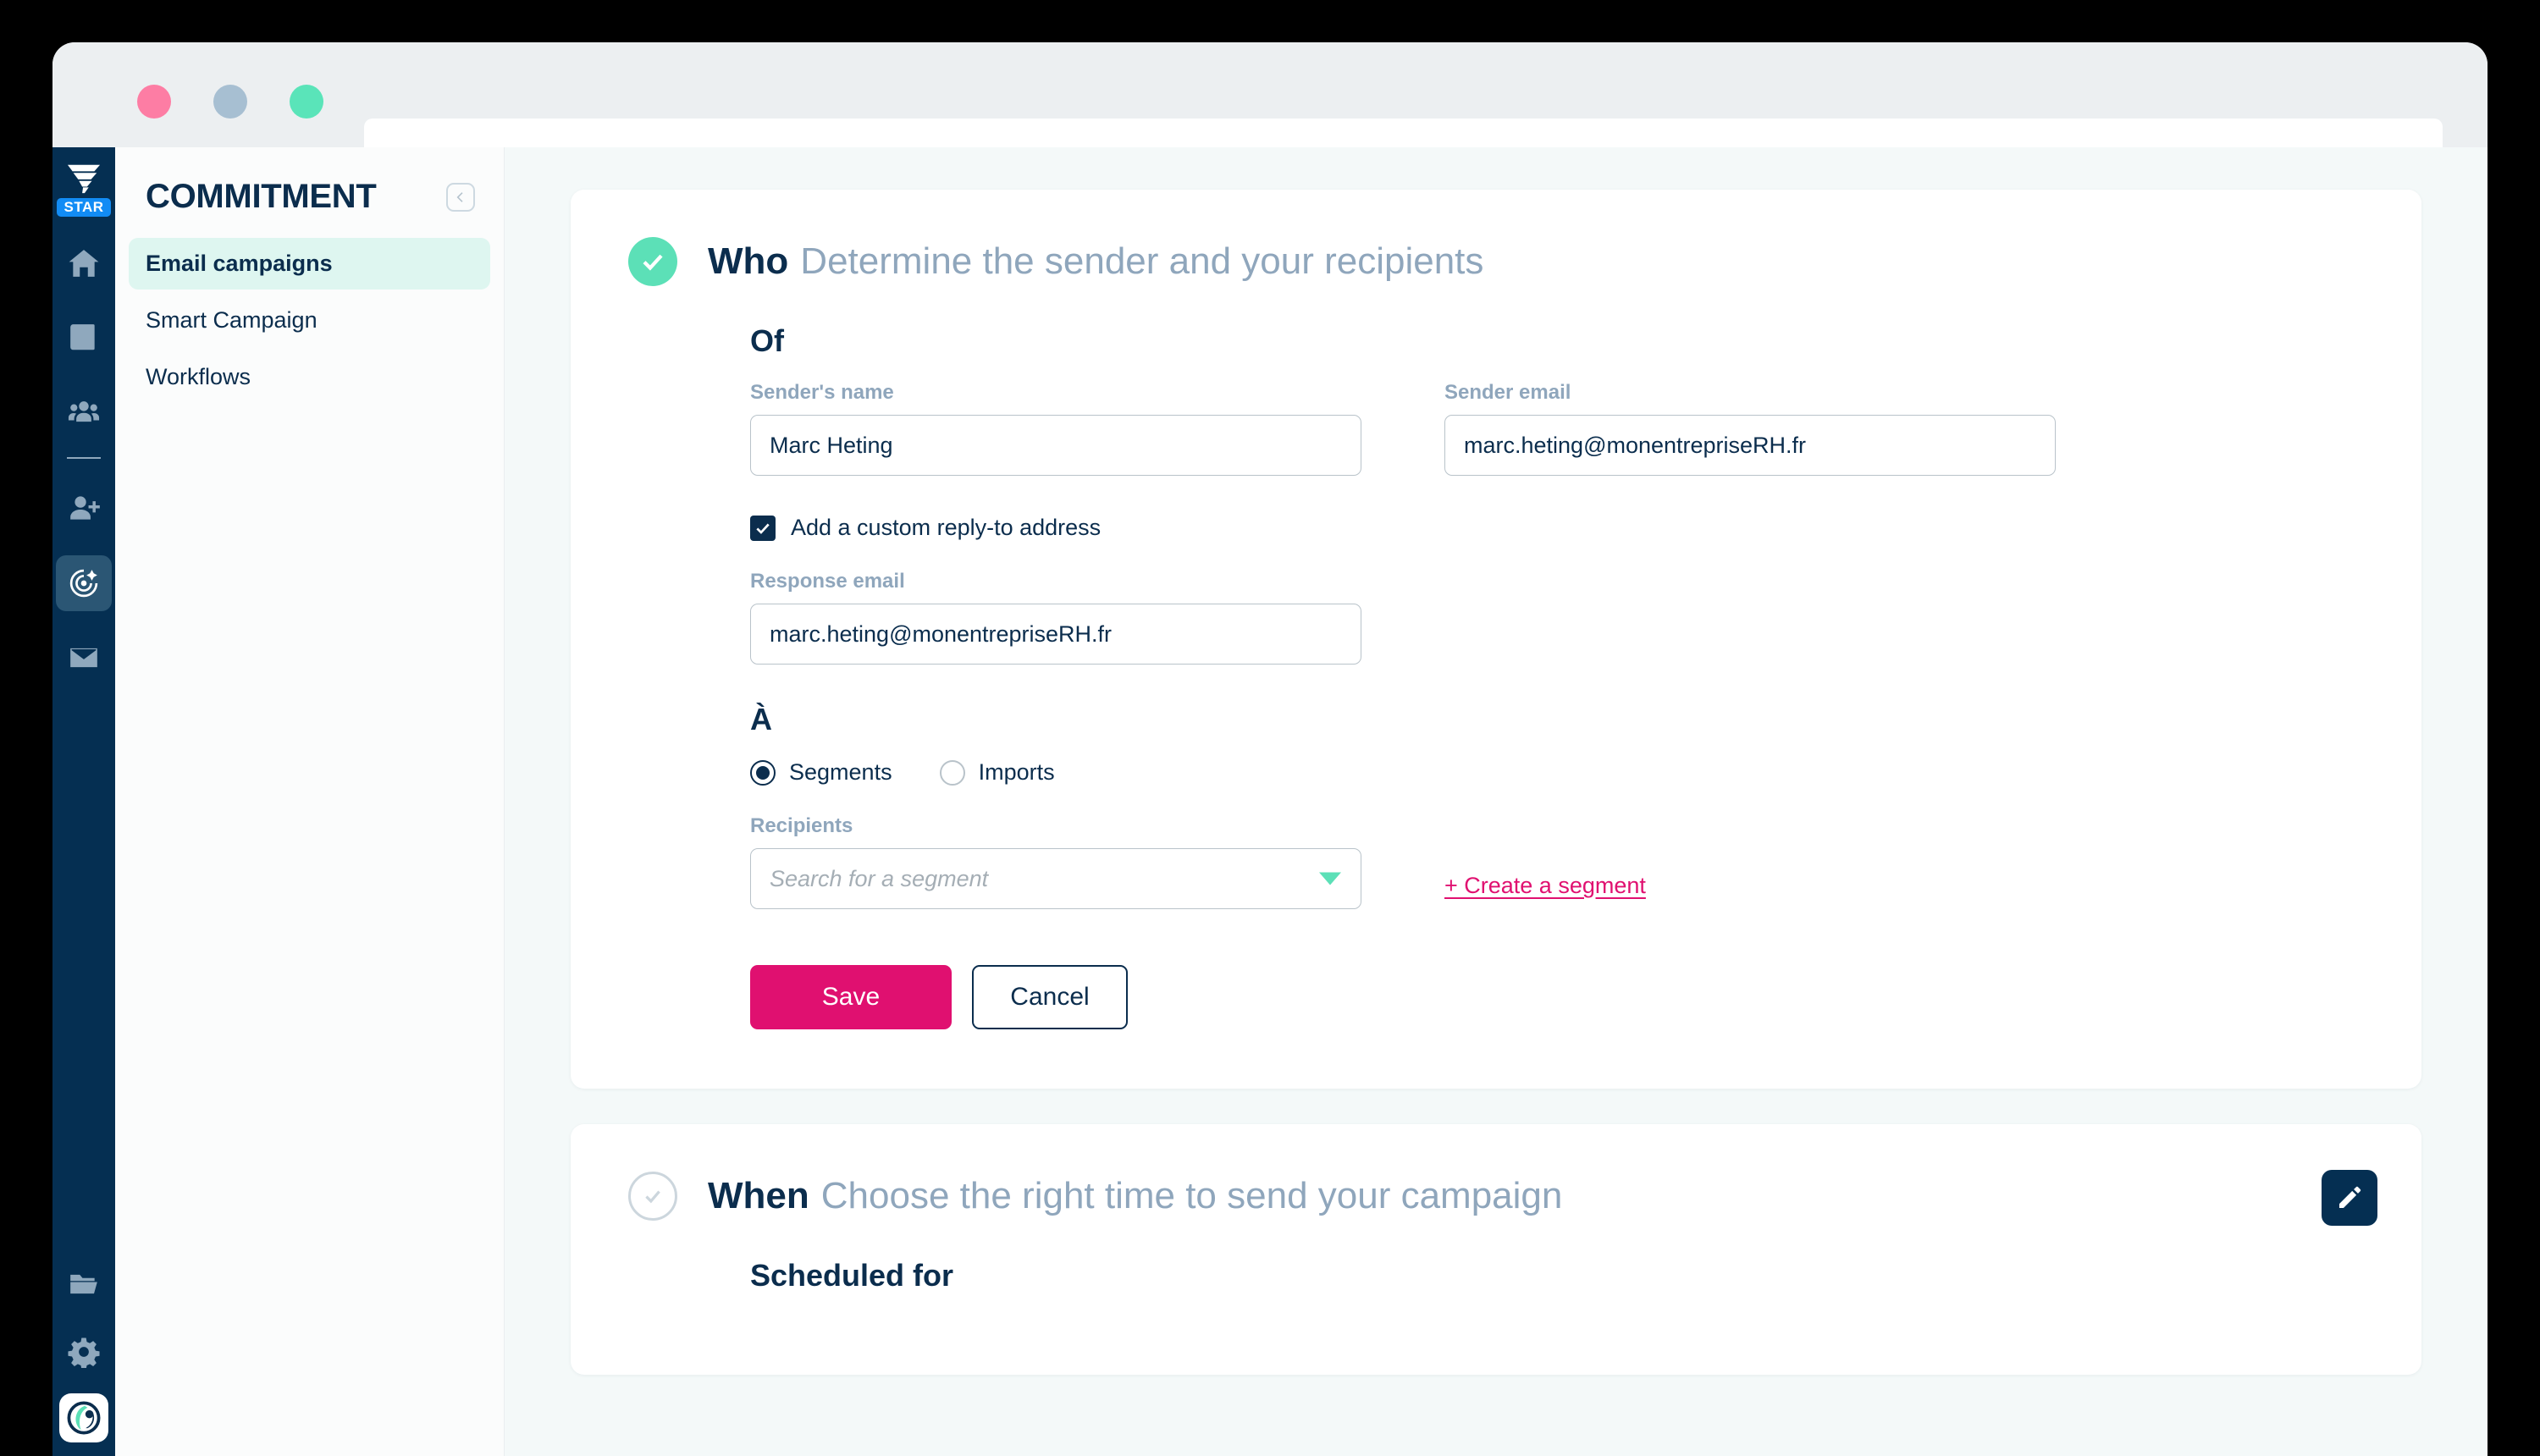 The image size is (2540, 1456). What do you see at coordinates (1402, 428) in the screenshot?
I see `field-spacer` at bounding box center [1402, 428].